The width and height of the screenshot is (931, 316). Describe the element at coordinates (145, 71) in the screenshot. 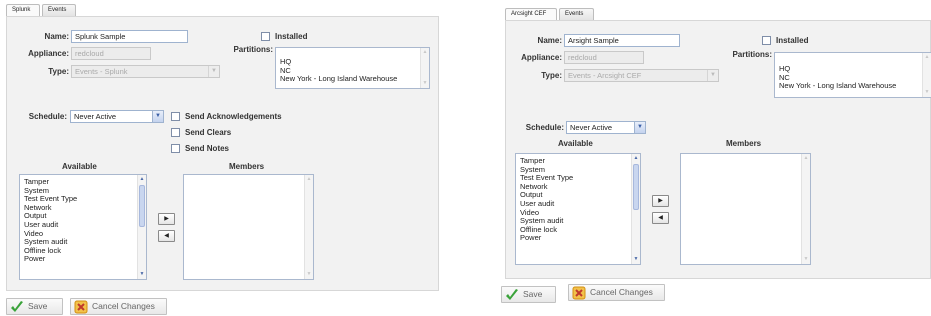

I see `type-select: Events - Splunk ▼` at that location.